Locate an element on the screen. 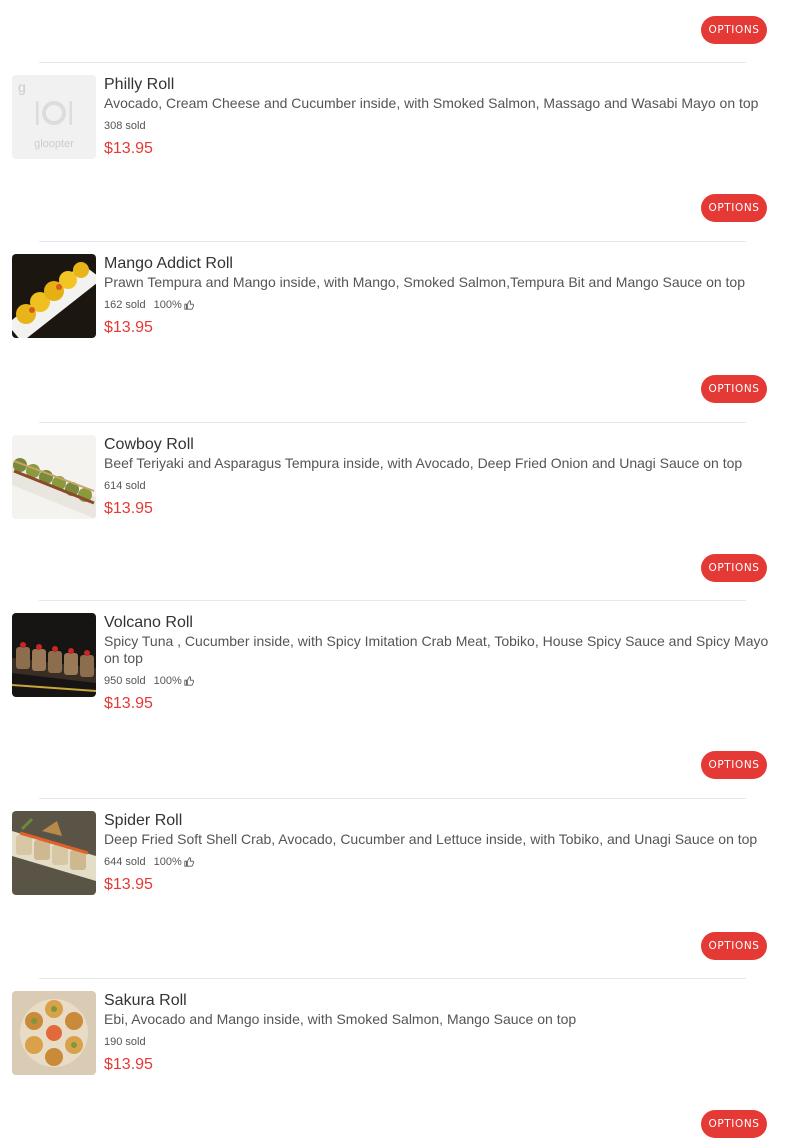  volcano-roll-photo is located at coordinates (54, 655).